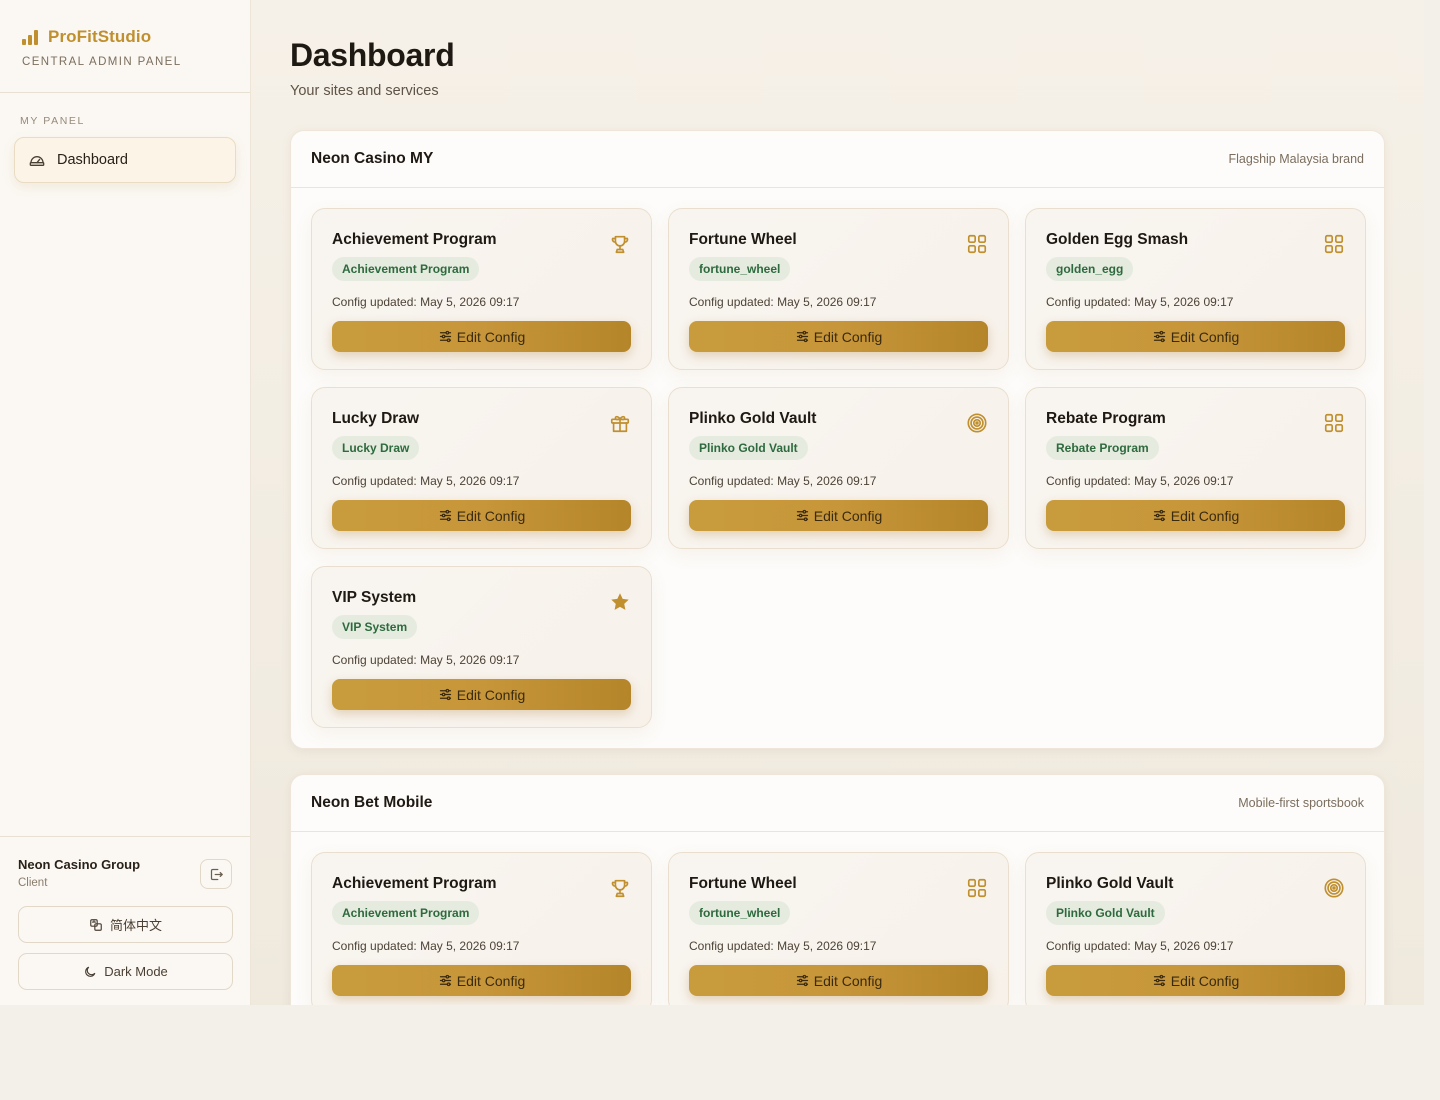  Describe the element at coordinates (102, 62) in the screenshot. I see `brand-subtitle: CENTRAL ADMIN PANEL` at that location.